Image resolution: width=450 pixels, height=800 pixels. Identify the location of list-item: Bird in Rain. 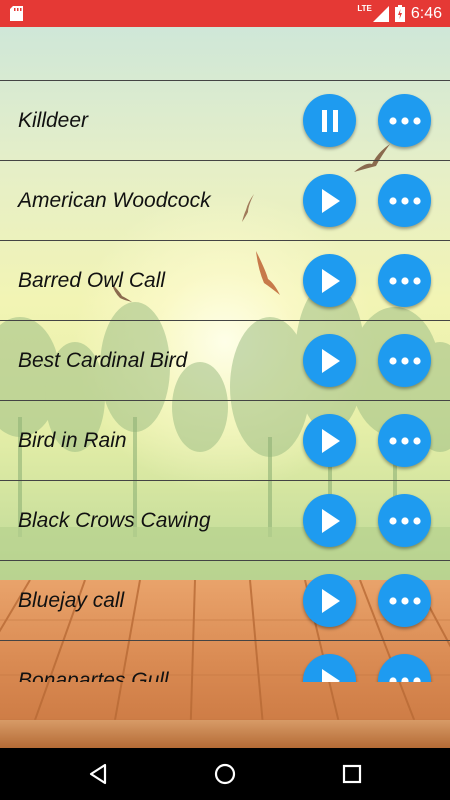
(225, 441).